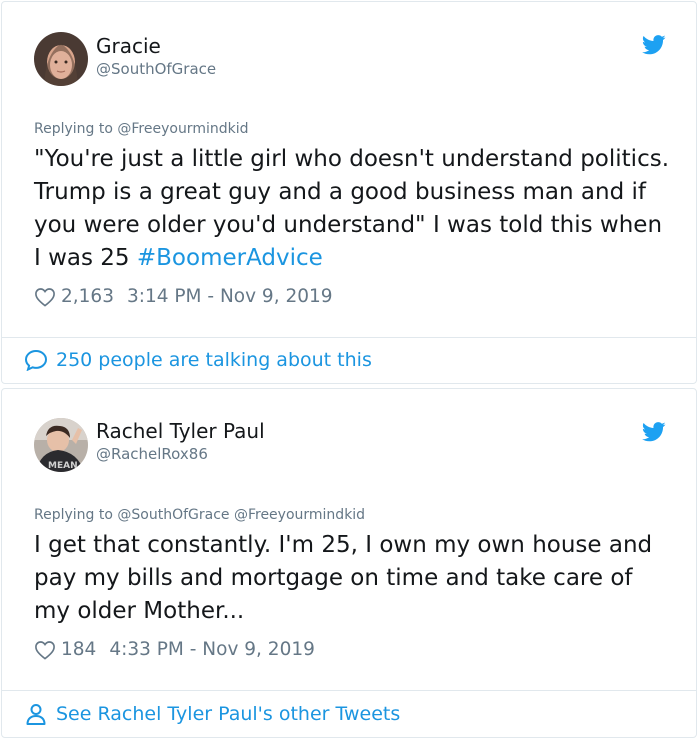  I want to click on tweet-meta: 184 4:33 PM - Nov 9, 2019, so click(174, 649).